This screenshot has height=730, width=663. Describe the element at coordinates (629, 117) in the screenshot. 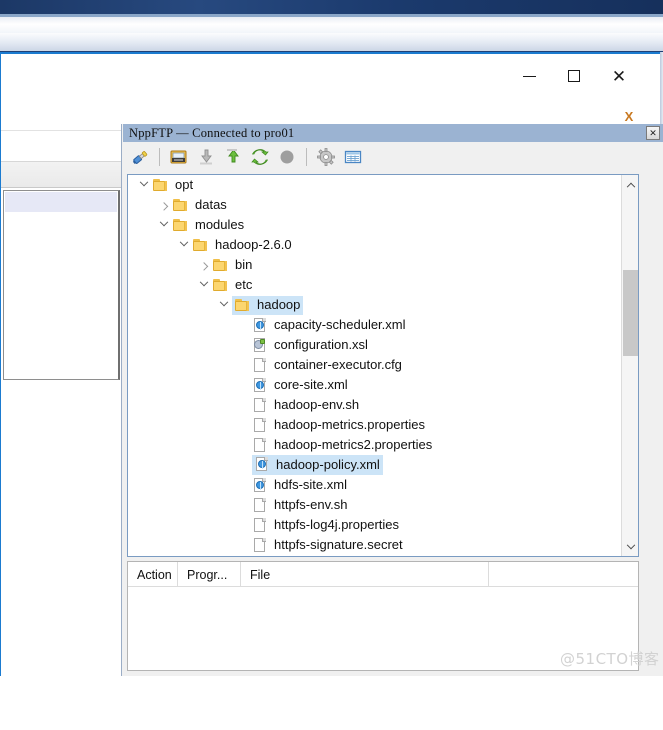

I see `tab-close-button: X` at that location.